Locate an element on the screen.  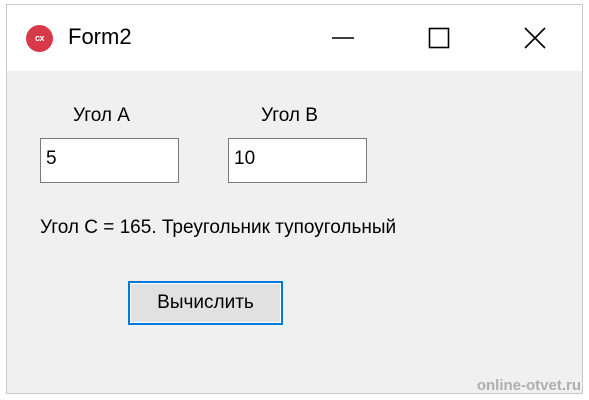
angle-a-input: 5 is located at coordinates (109, 160).